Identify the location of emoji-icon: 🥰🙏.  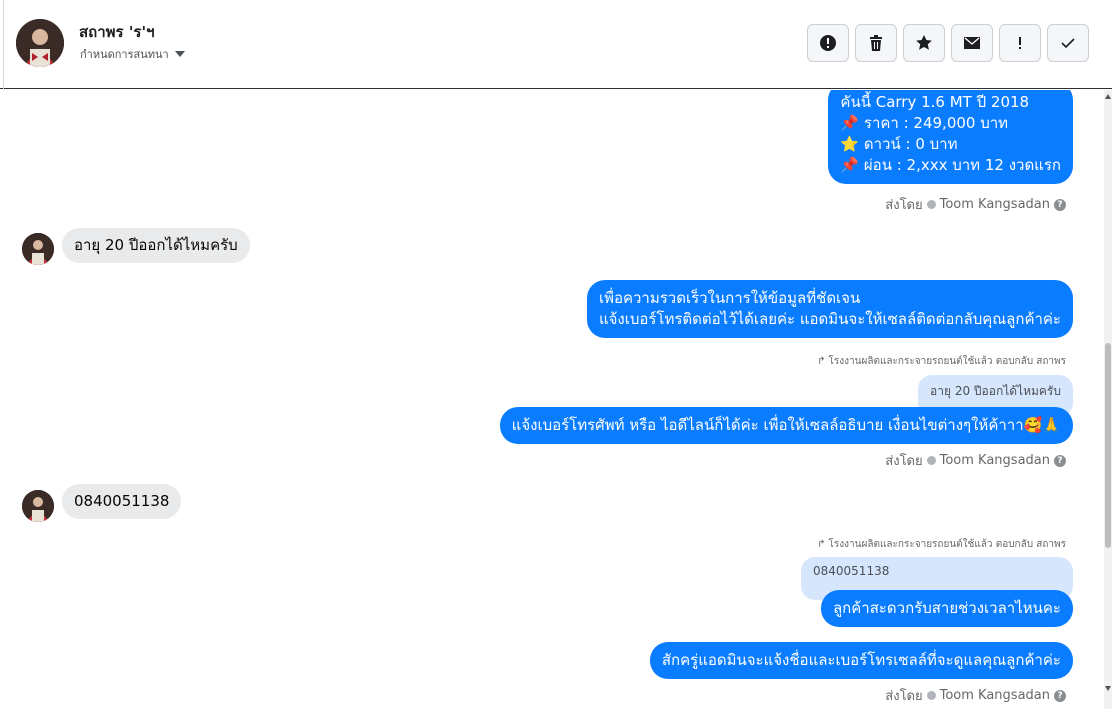
(1042, 425).